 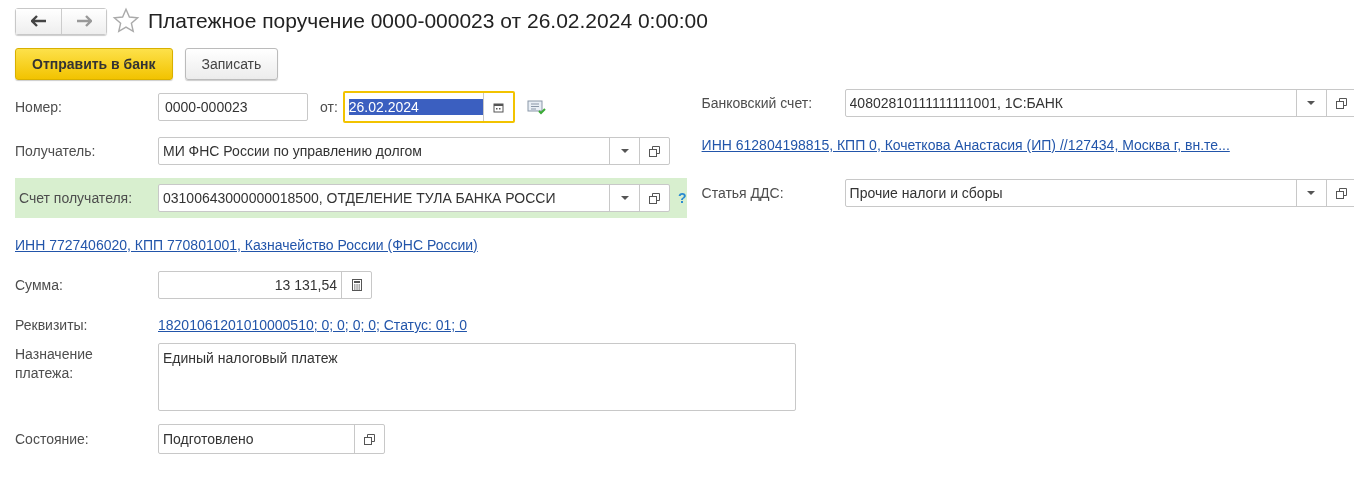 What do you see at coordinates (84, 21) in the screenshot?
I see `forward-arrow-icon` at bounding box center [84, 21].